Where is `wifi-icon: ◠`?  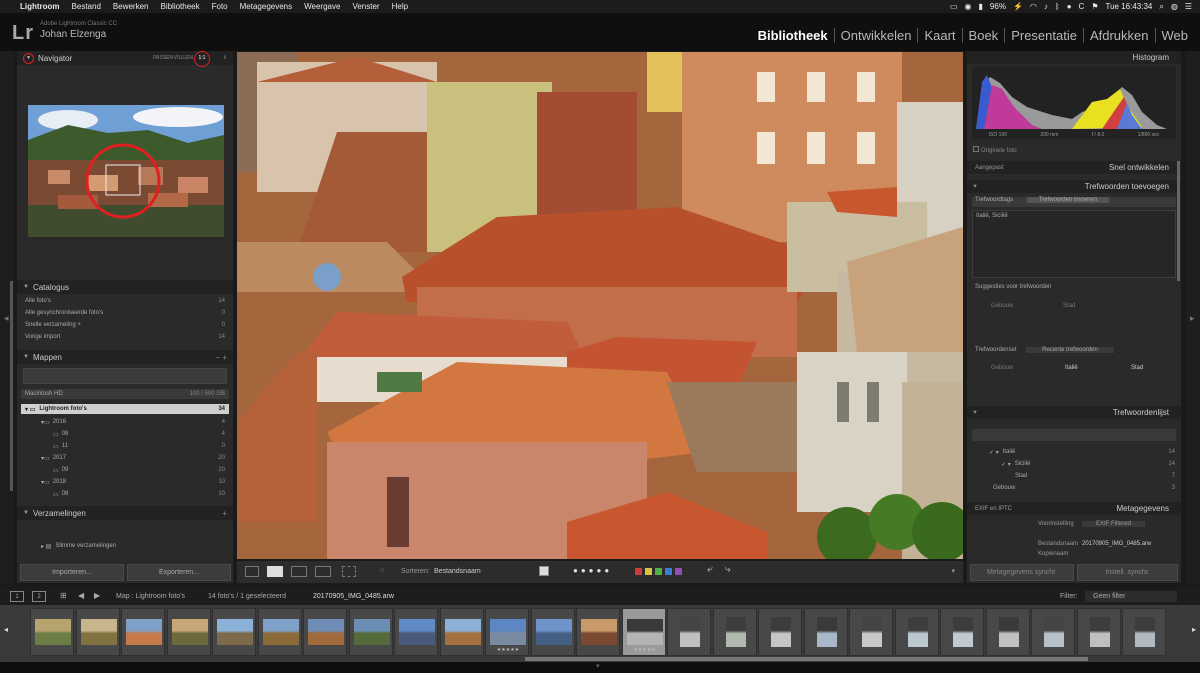
wifi-icon: ◠ is located at coordinates (1033, 6).